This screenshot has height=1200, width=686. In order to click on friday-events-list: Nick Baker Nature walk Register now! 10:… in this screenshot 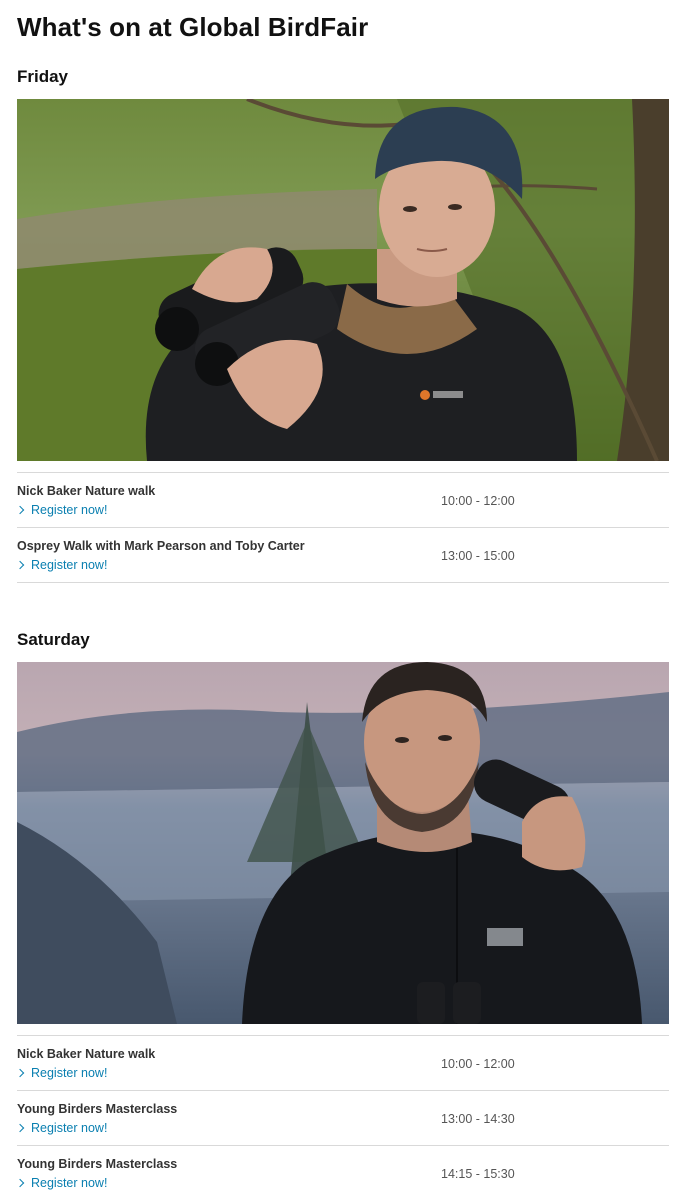, I will do `click(342, 527)`.